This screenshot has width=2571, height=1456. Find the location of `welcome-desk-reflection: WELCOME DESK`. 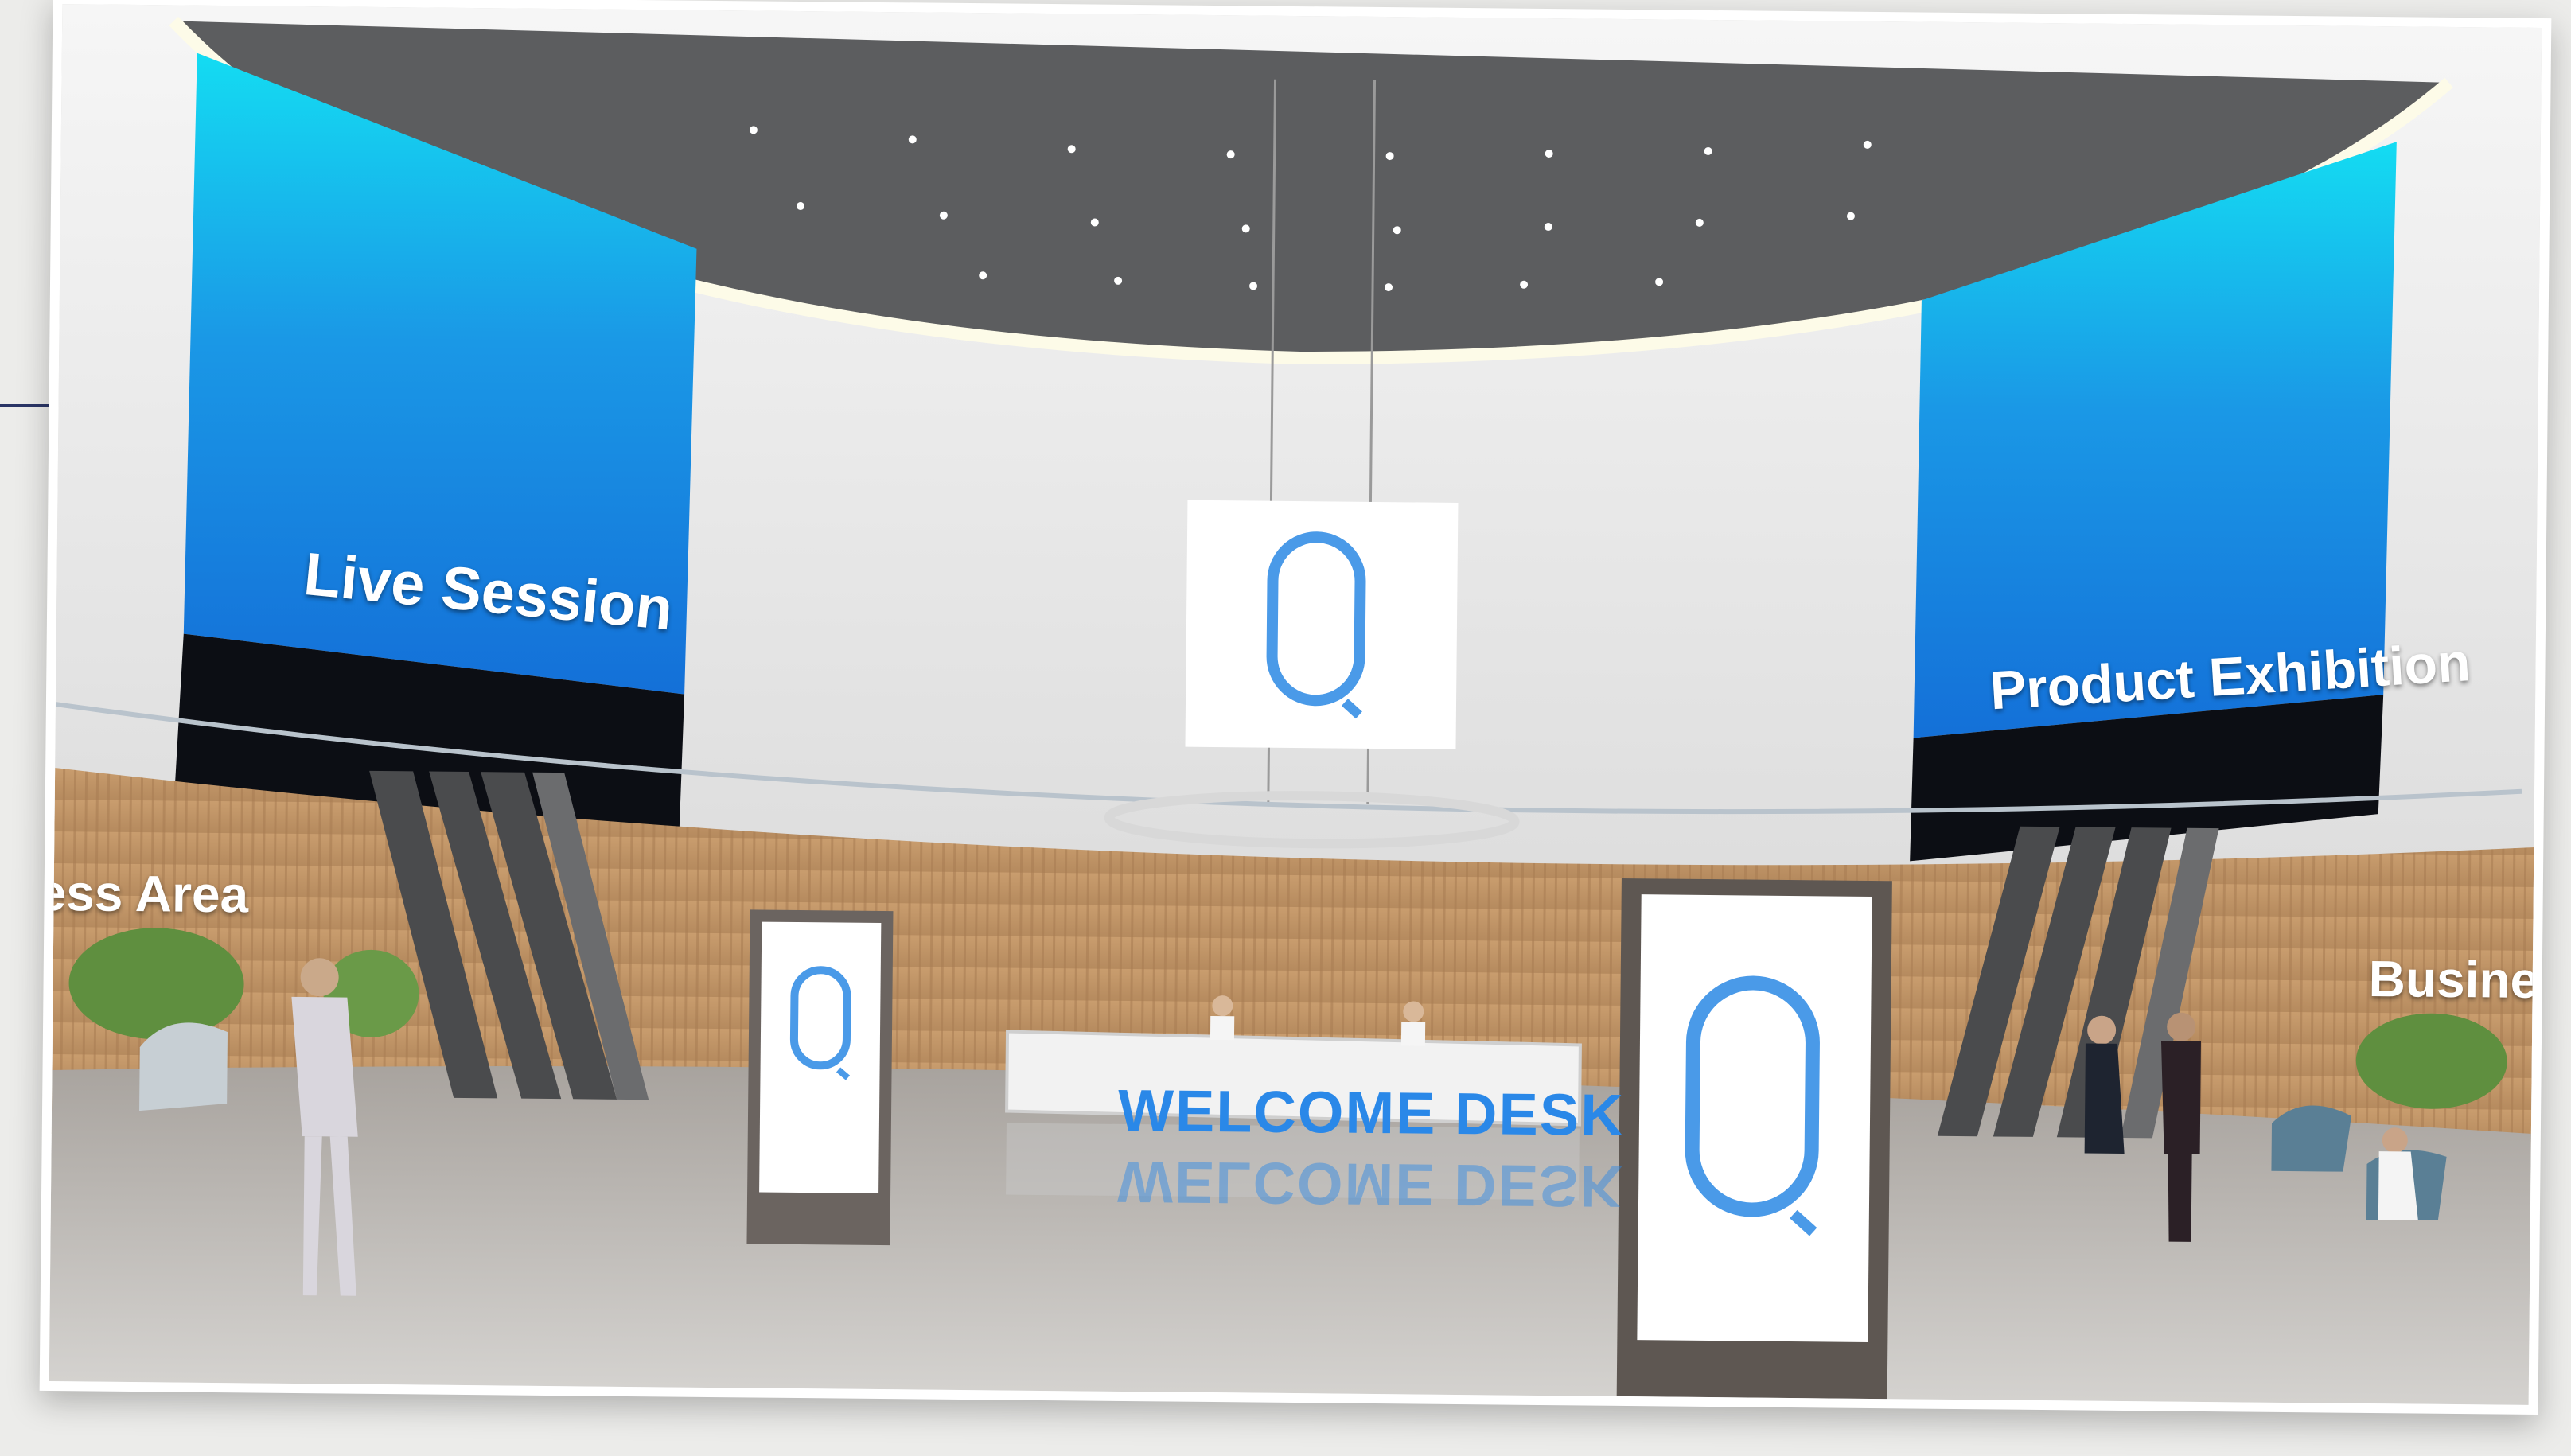

welcome-desk-reflection: WELCOME DESK is located at coordinates (1371, 1184).